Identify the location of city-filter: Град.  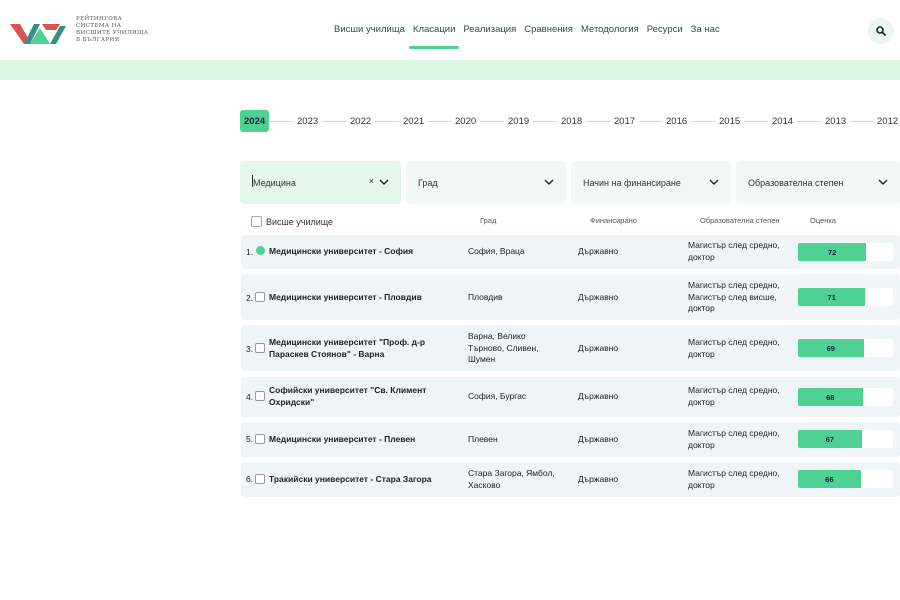
(486, 182).